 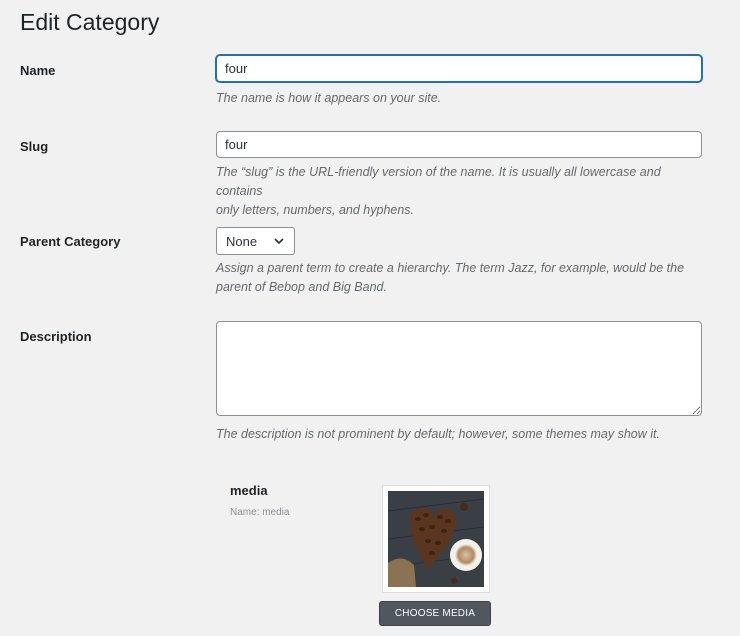 What do you see at coordinates (459, 144) in the screenshot?
I see `slug-input` at bounding box center [459, 144].